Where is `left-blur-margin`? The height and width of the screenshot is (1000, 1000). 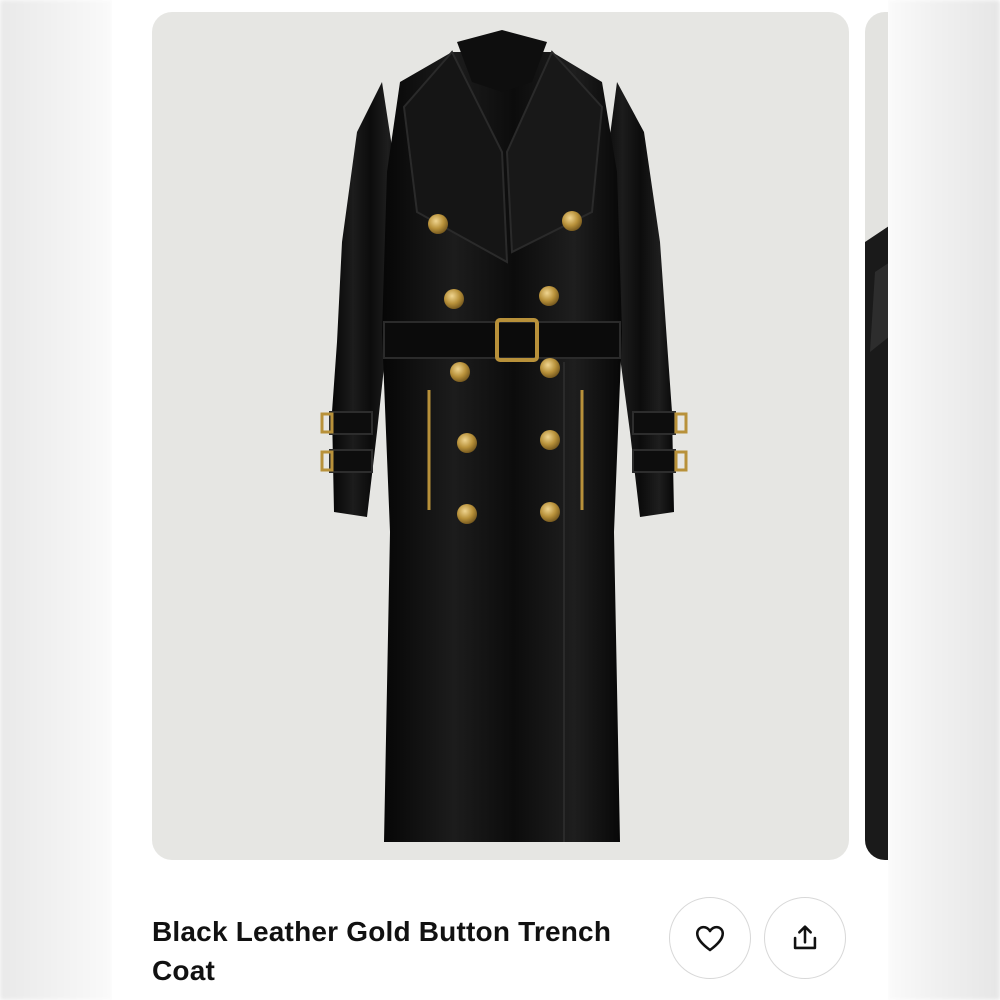
left-blur-margin is located at coordinates (56, 500).